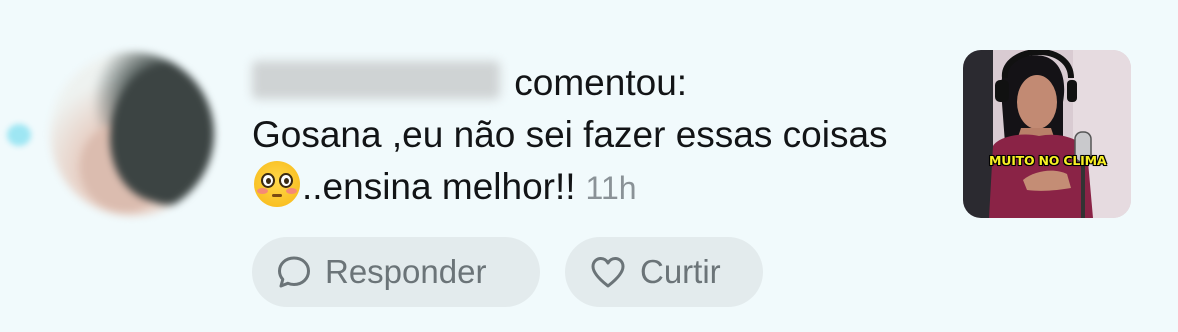 This screenshot has width=1178, height=332. Describe the element at coordinates (570, 134) in the screenshot. I see `comment-text: Gosana ,eu não sei fazer essas coisas` at that location.